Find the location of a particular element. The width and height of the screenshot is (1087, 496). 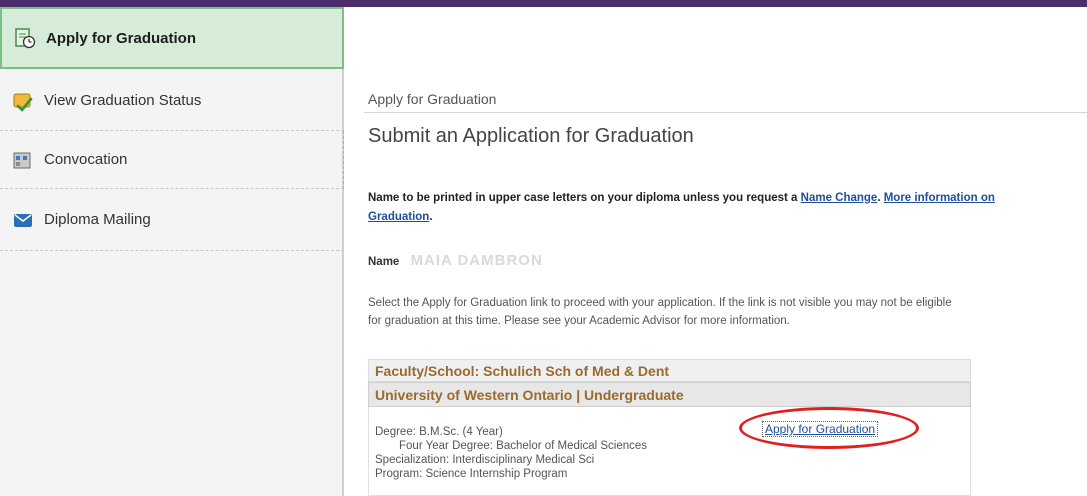

sidebar-item-view-graduation-status: View Graduation Status is located at coordinates (172, 101).